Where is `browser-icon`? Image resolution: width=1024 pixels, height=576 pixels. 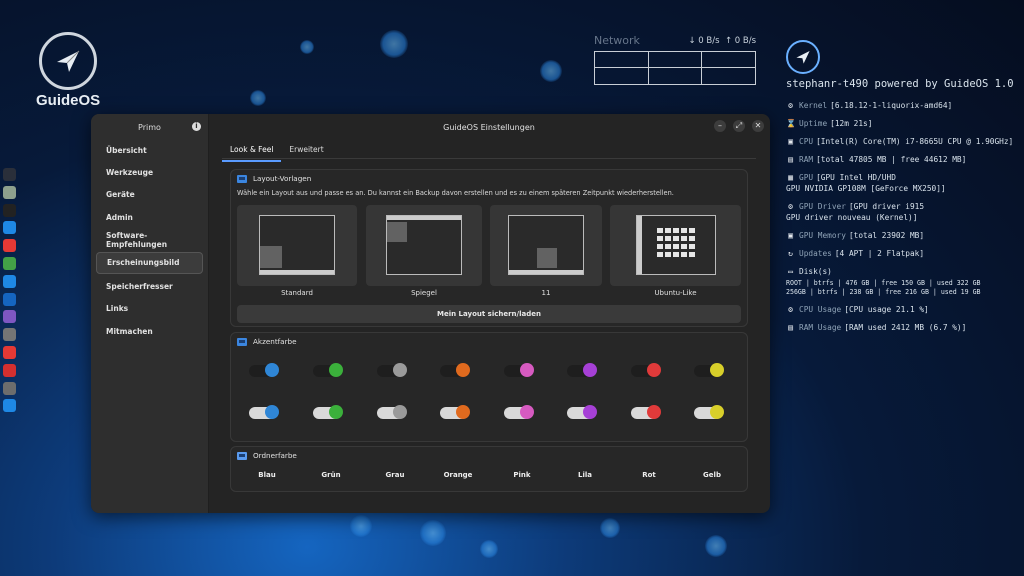
browser-icon is located at coordinates (9, 228).